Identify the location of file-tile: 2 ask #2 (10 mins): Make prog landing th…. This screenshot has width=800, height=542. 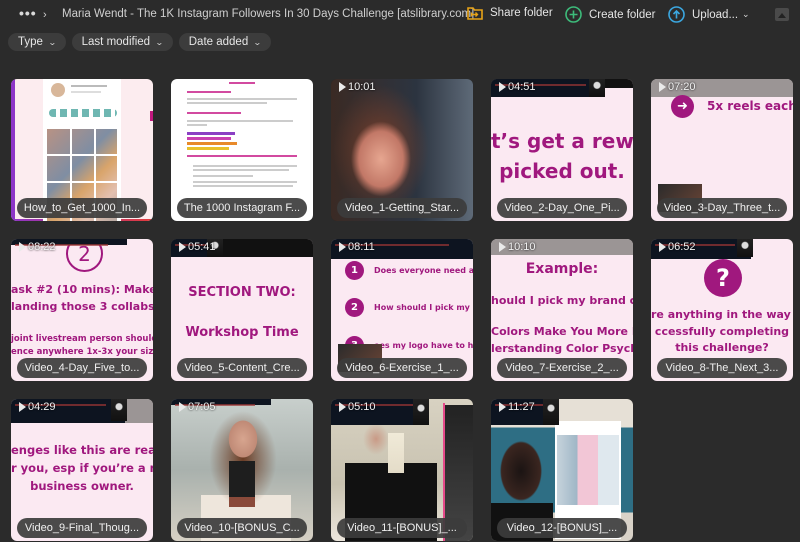
(82, 310).